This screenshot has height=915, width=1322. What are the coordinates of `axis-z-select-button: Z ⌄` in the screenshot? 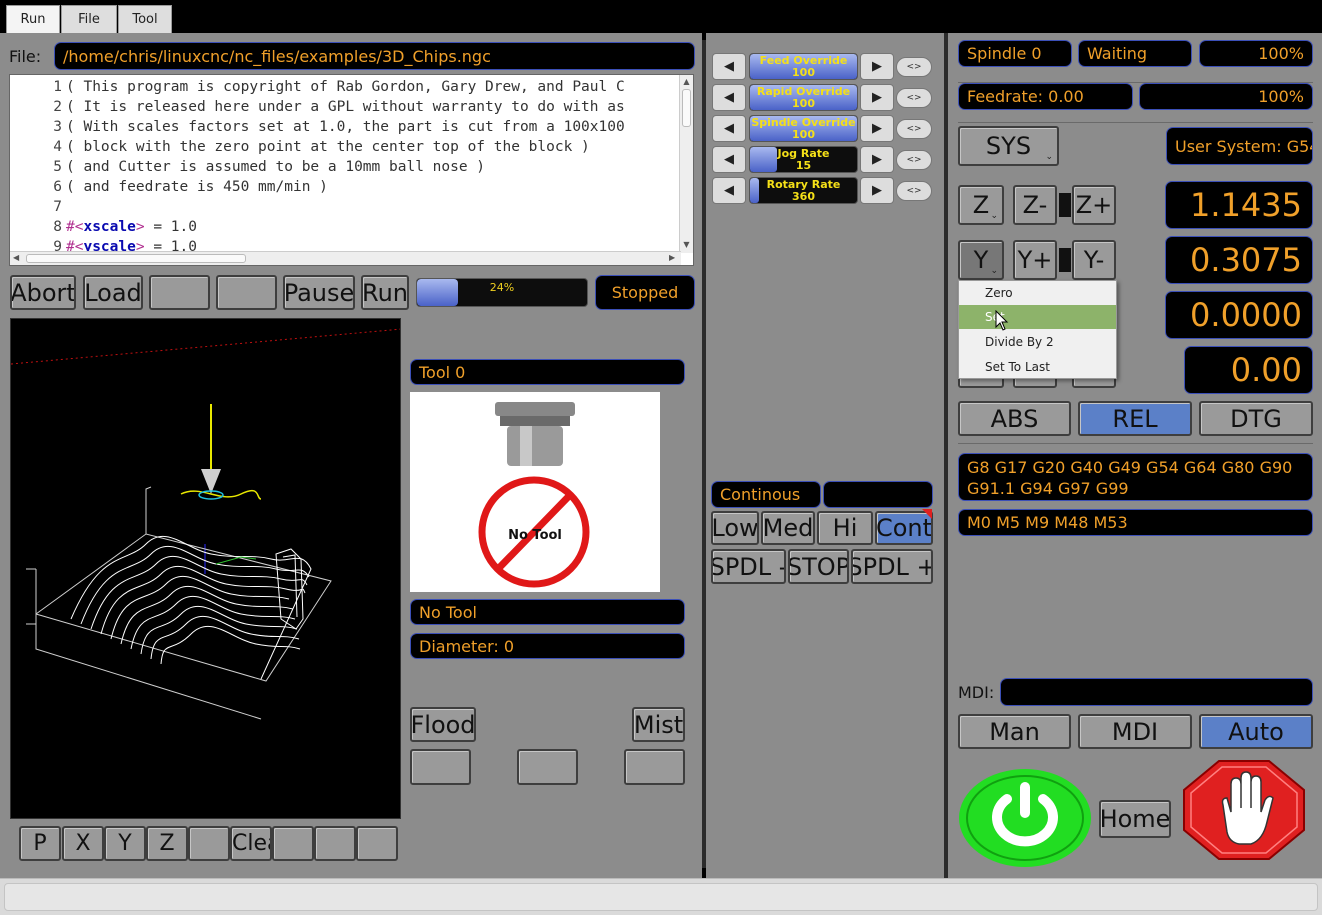 It's located at (981, 205).